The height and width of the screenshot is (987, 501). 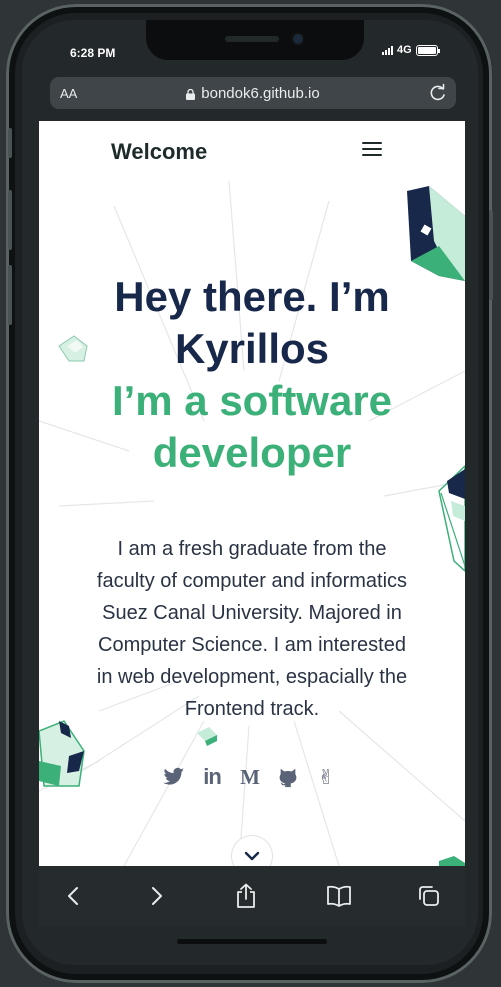 I want to click on volume-up-button, so click(x=10, y=220).